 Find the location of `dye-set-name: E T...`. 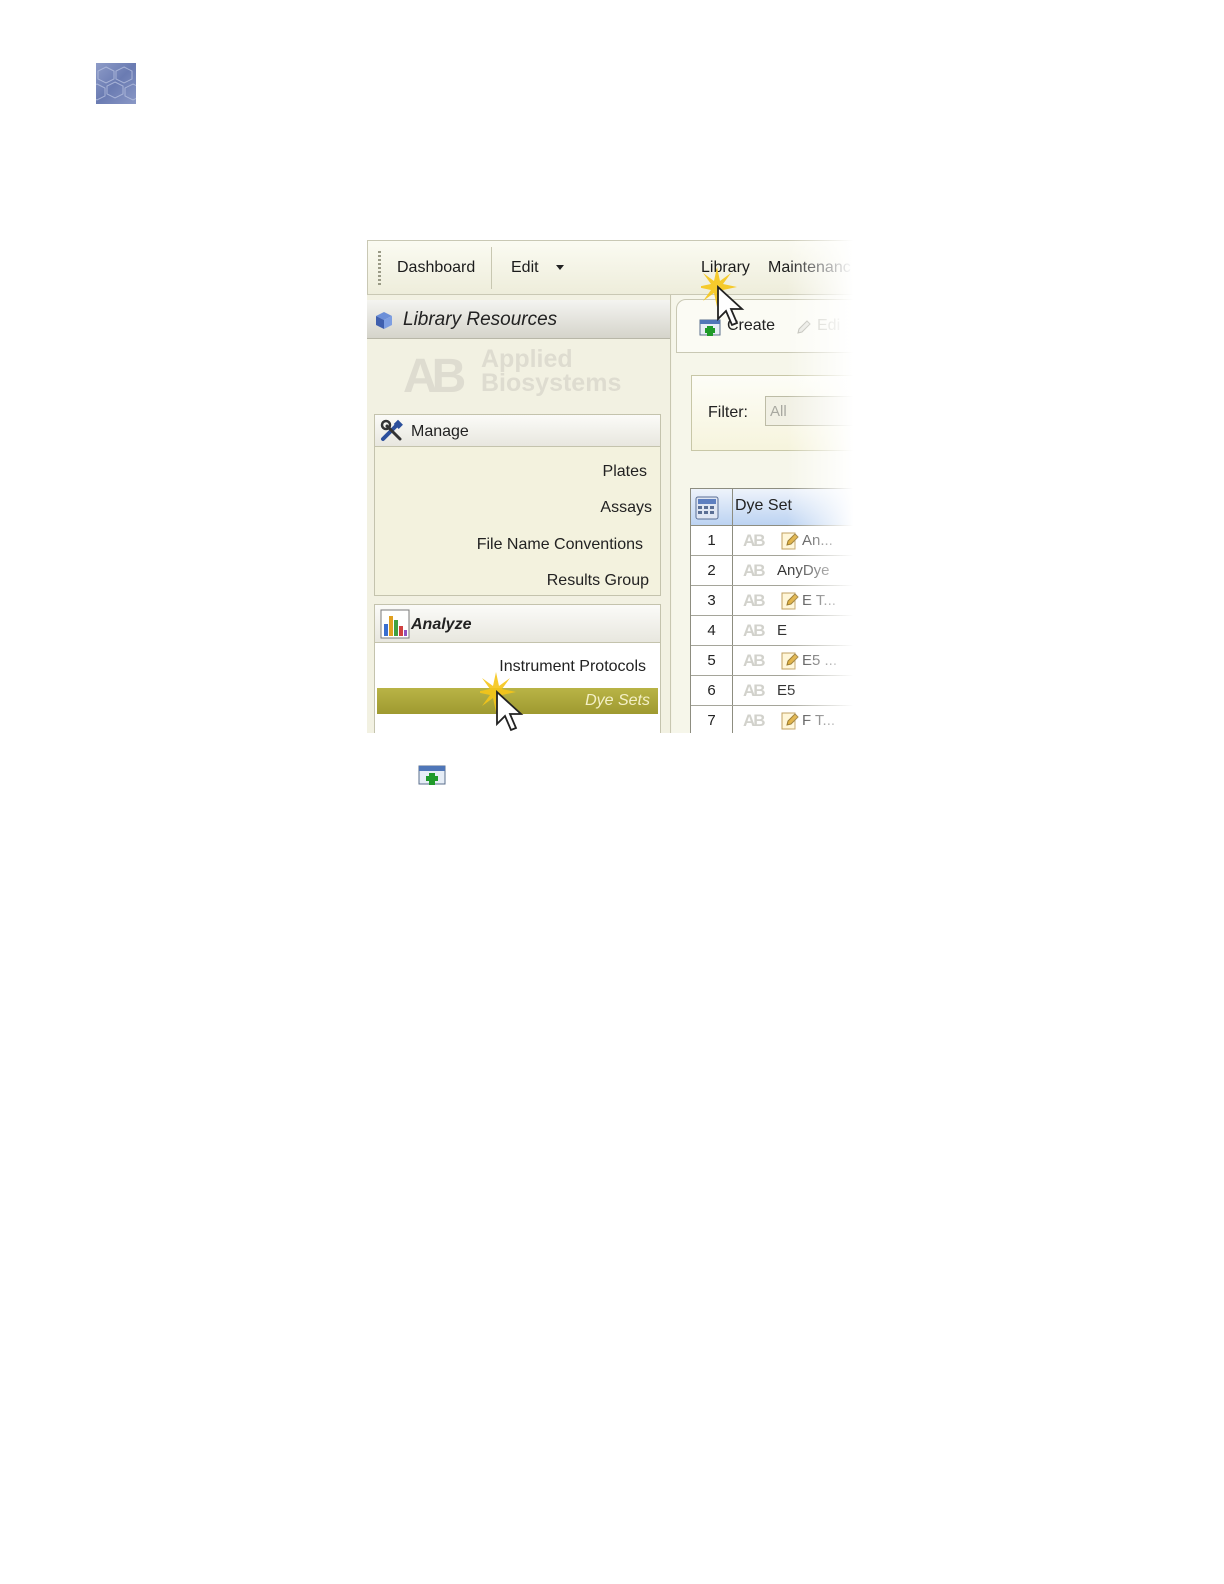

dye-set-name: E T... is located at coordinates (819, 600).